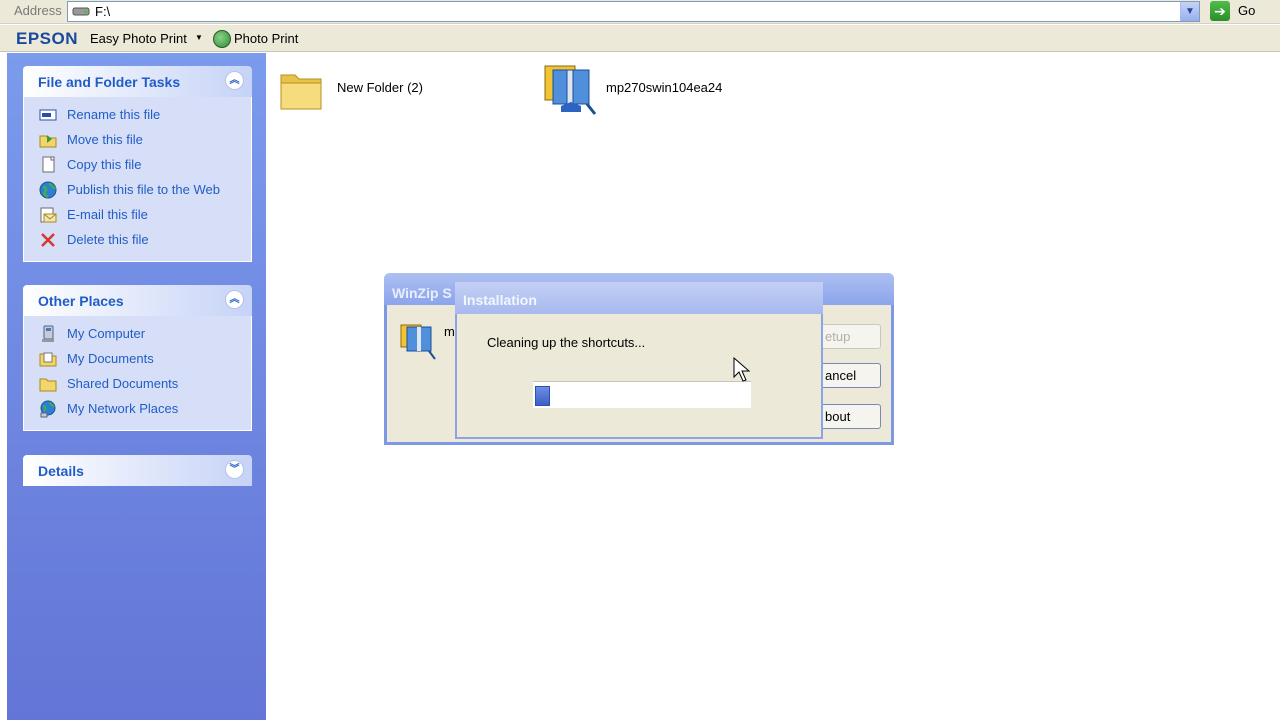  I want to click on task-rename: Rename this file, so click(137, 115).